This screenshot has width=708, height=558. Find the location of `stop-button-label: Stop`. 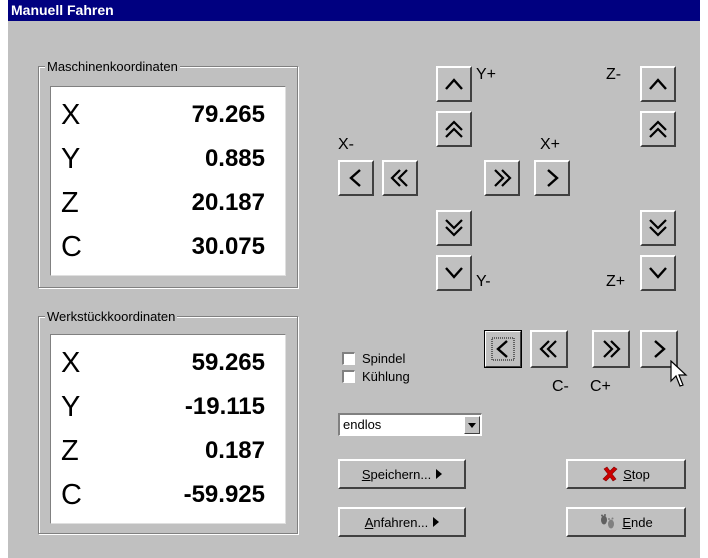

stop-button-label: Stop is located at coordinates (636, 474).